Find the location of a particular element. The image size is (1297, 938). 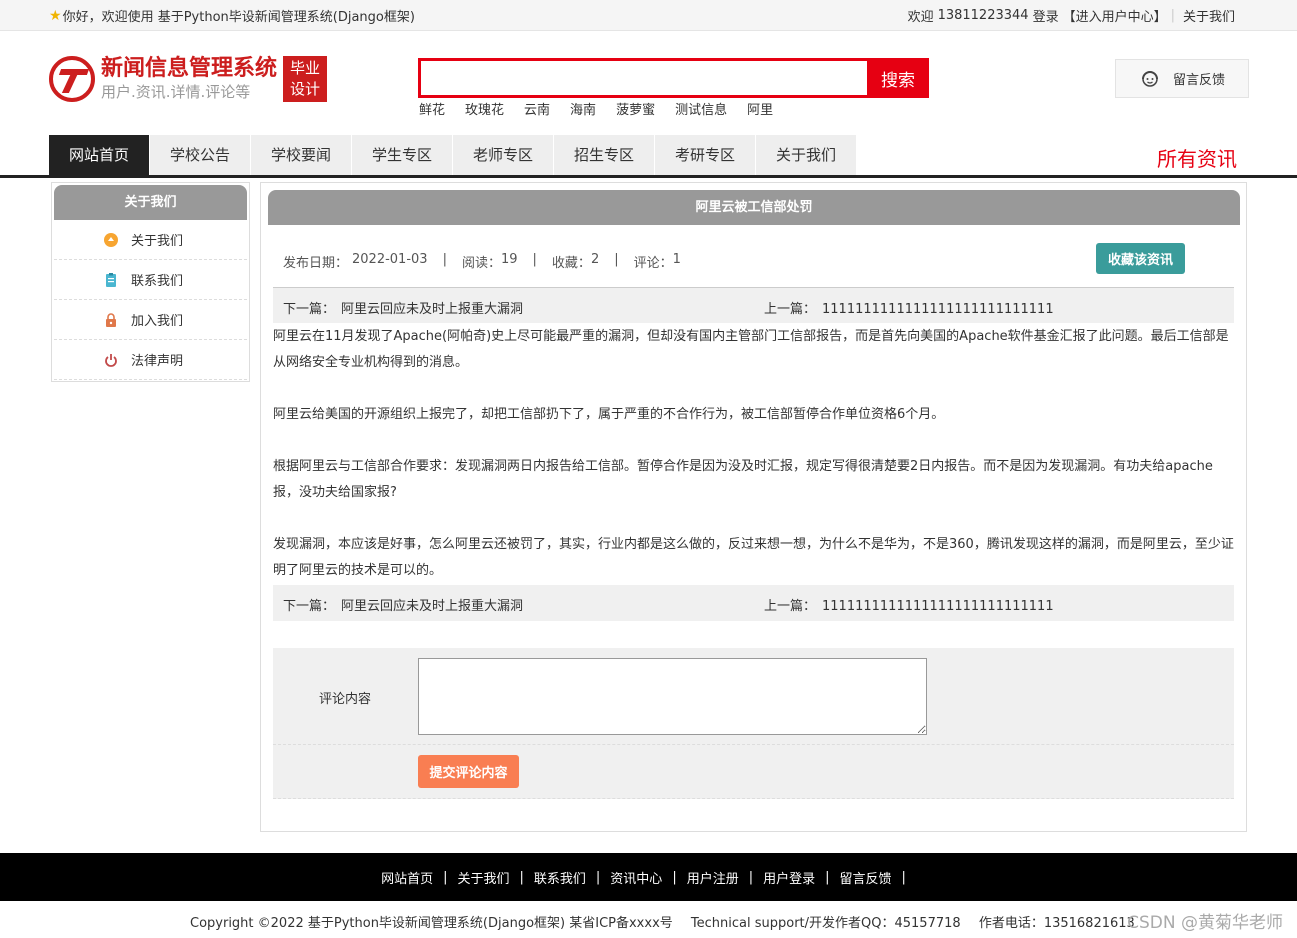

reads-label: 阅读： is located at coordinates (481, 263).